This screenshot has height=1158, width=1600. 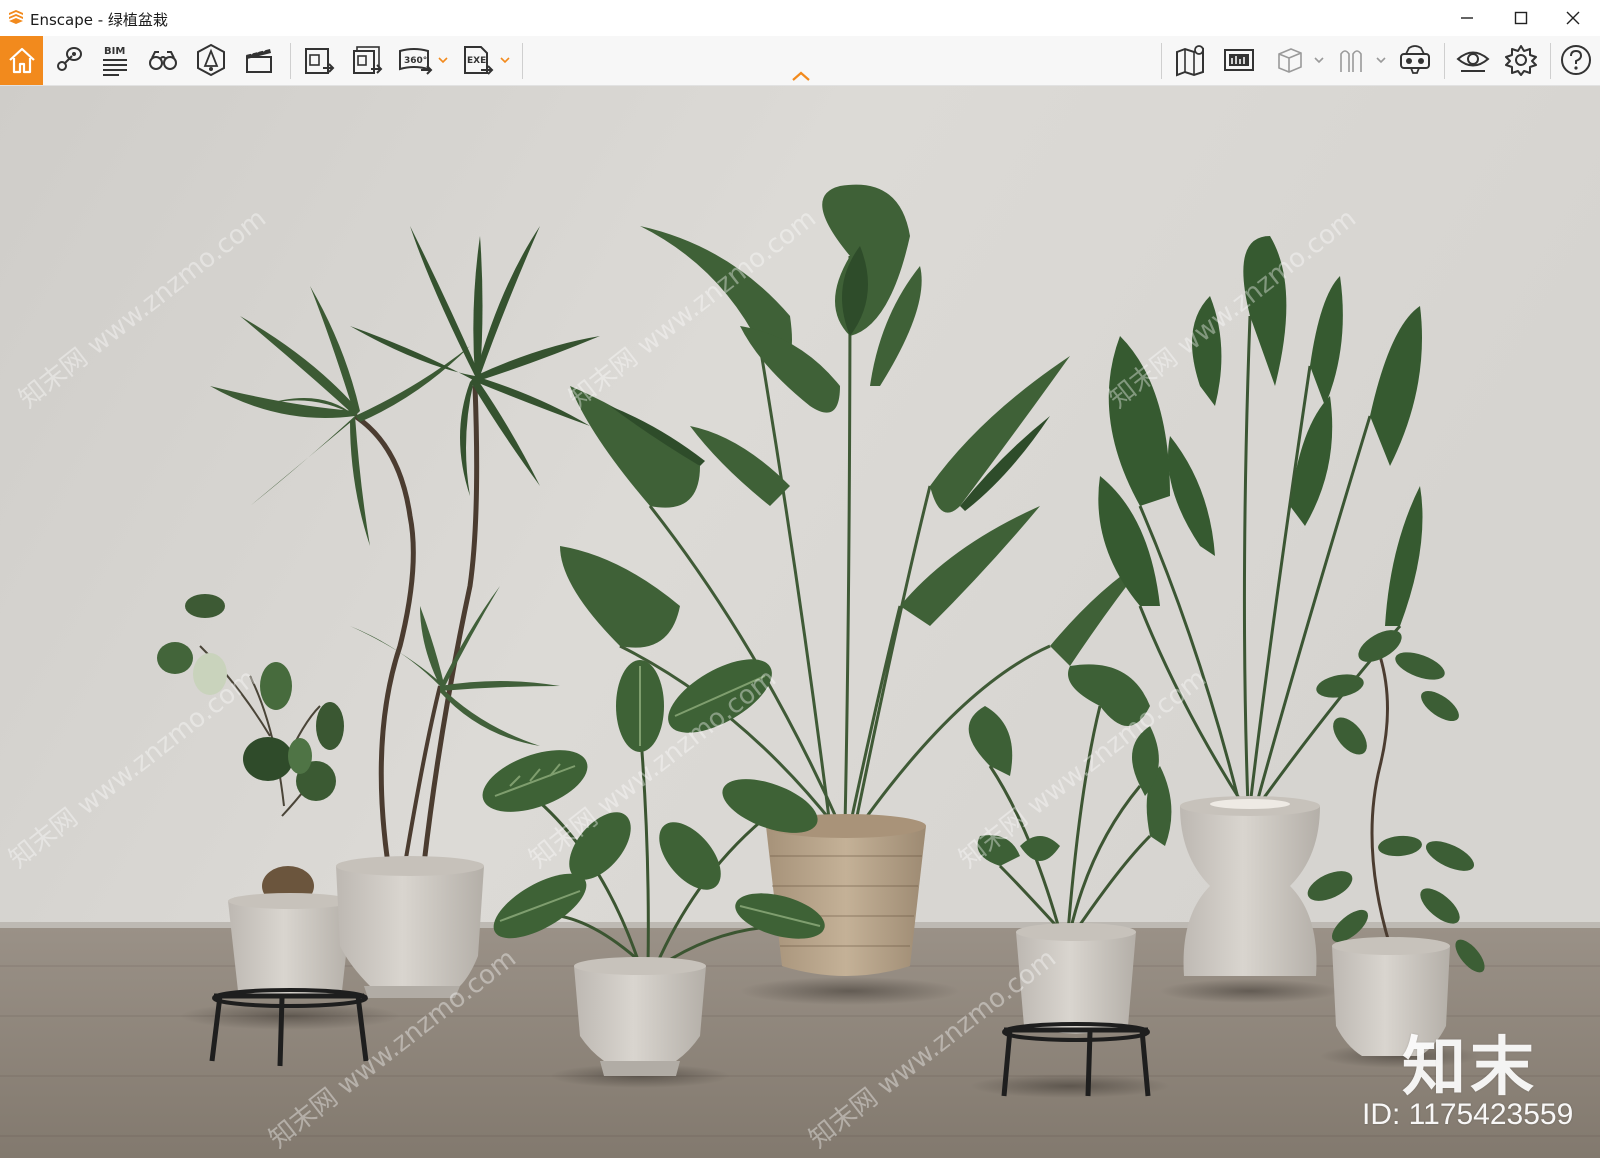 I want to click on panorama-button: 360°, so click(x=415, y=60).